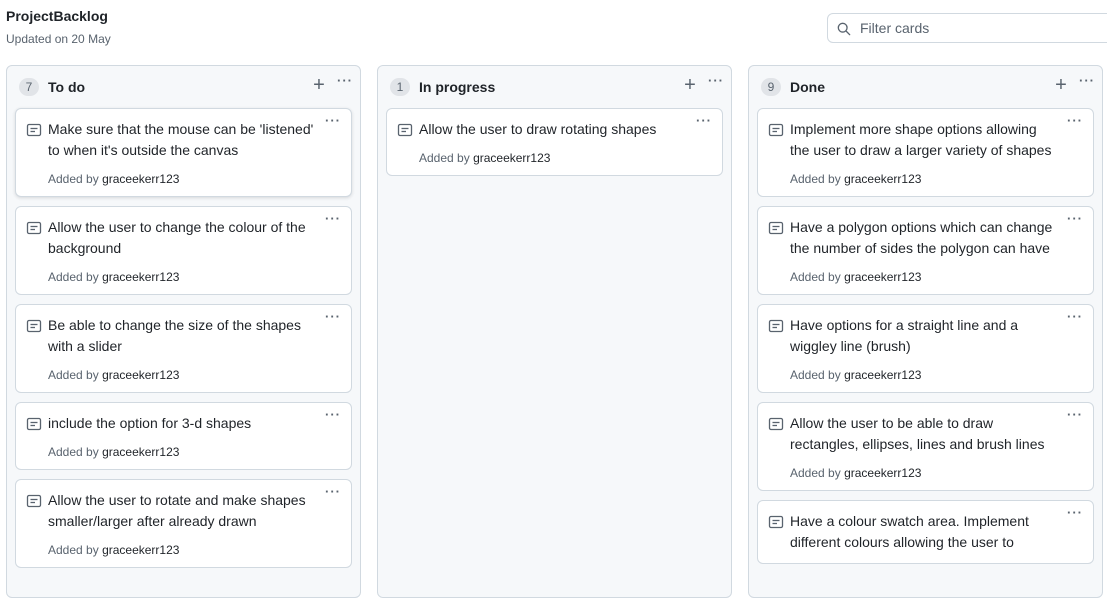  Describe the element at coordinates (183, 87) in the screenshot. I see `column-header: 7 To do + ···` at that location.